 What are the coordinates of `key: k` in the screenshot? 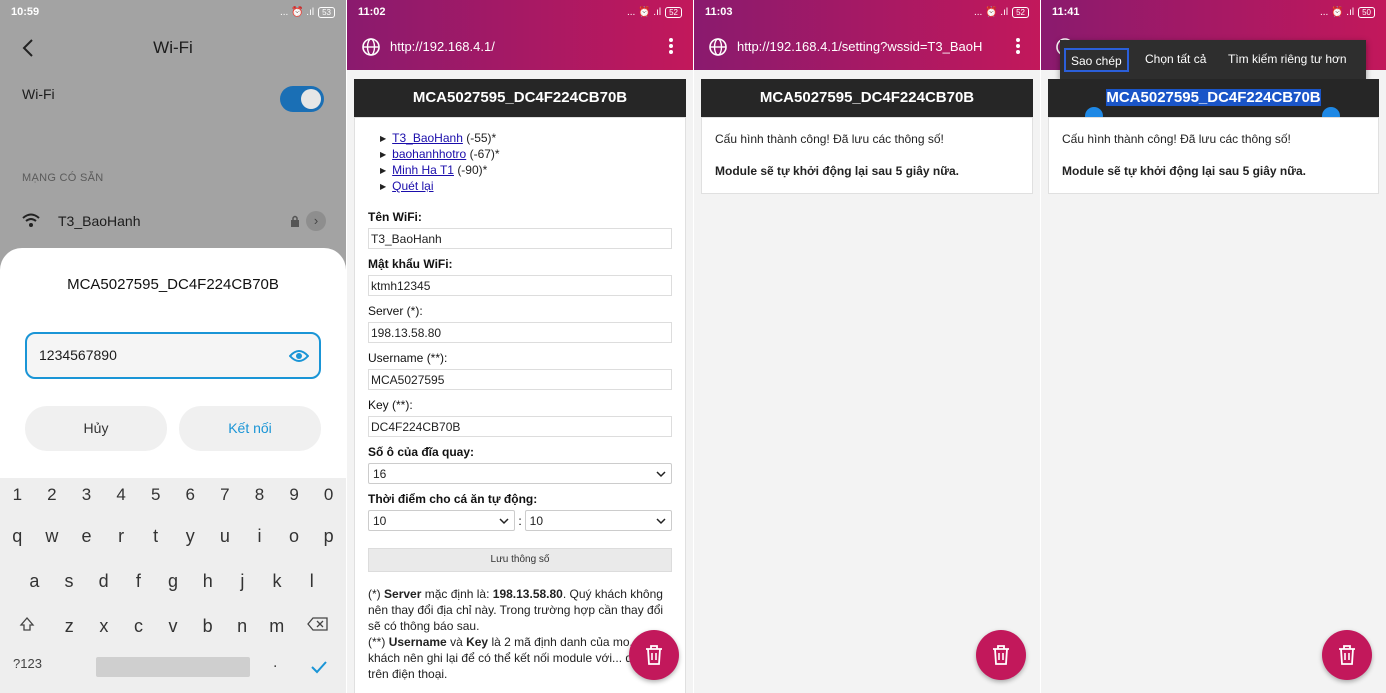 It's located at (277, 581).